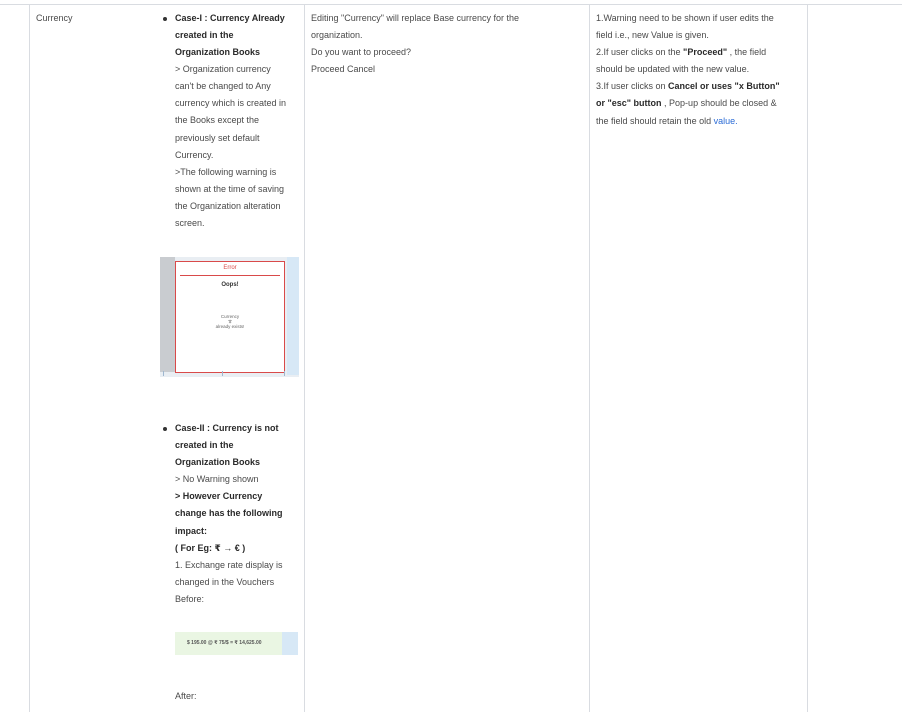  What do you see at coordinates (230, 18) in the screenshot?
I see `case1-title-line: Case-I : Currency Already` at bounding box center [230, 18].